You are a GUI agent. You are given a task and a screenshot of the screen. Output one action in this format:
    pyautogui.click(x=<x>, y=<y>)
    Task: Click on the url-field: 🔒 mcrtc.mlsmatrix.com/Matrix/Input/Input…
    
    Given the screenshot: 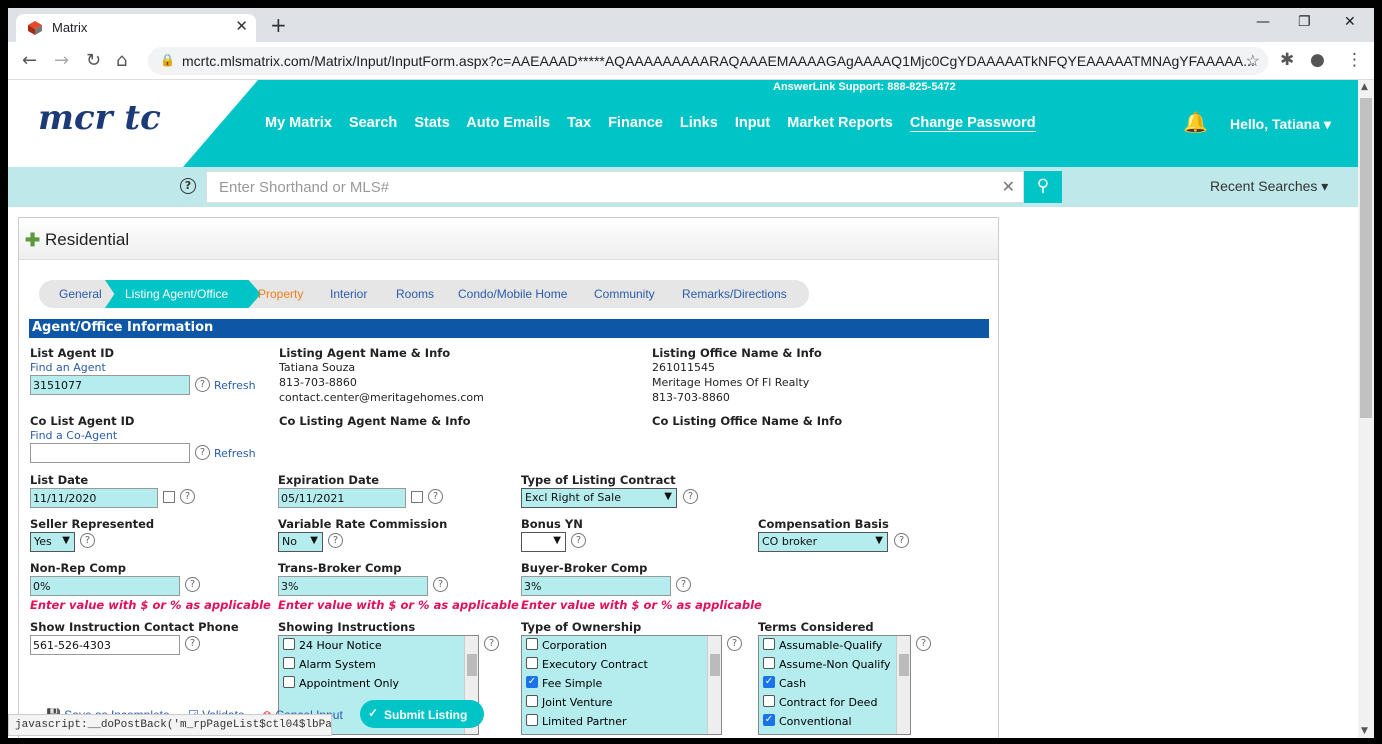 What is the action you would take?
    pyautogui.click(x=708, y=61)
    